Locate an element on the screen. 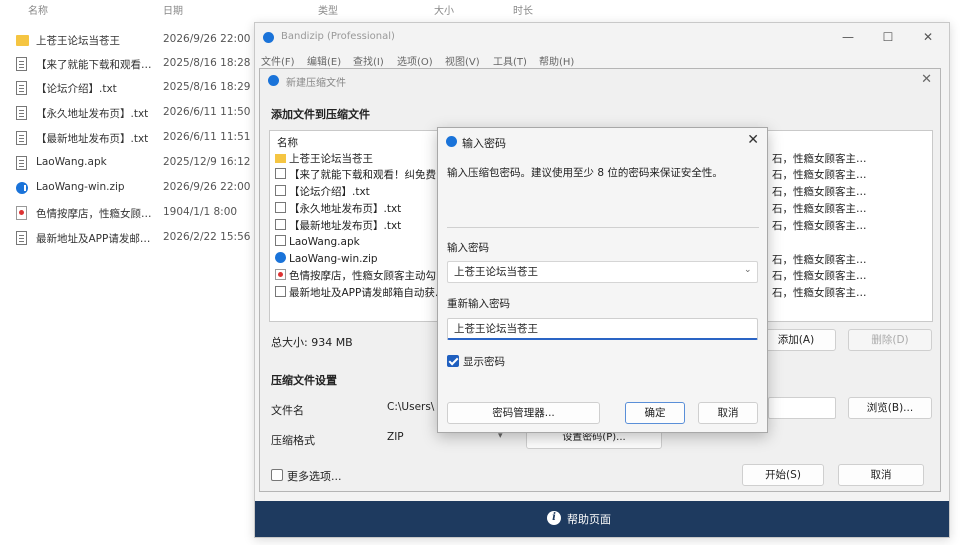  explorer-file-row: 【来了就能下载和观看… 2025/8/16 18:28 is located at coordinates (127, 64).